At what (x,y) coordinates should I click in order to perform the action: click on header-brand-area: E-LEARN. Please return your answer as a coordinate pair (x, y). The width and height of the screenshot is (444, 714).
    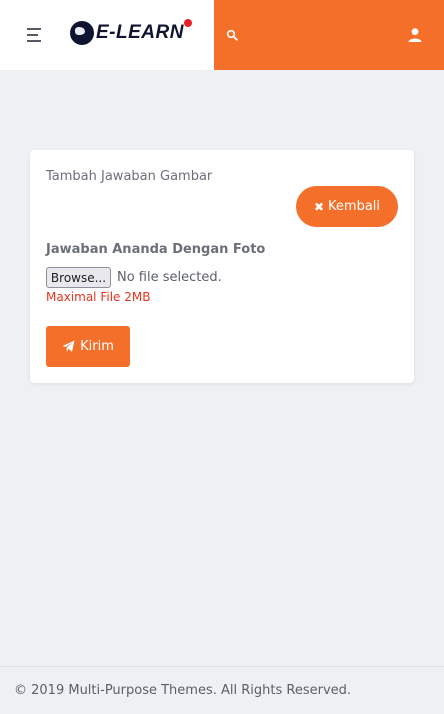
    Looking at the image, I should click on (107, 35).